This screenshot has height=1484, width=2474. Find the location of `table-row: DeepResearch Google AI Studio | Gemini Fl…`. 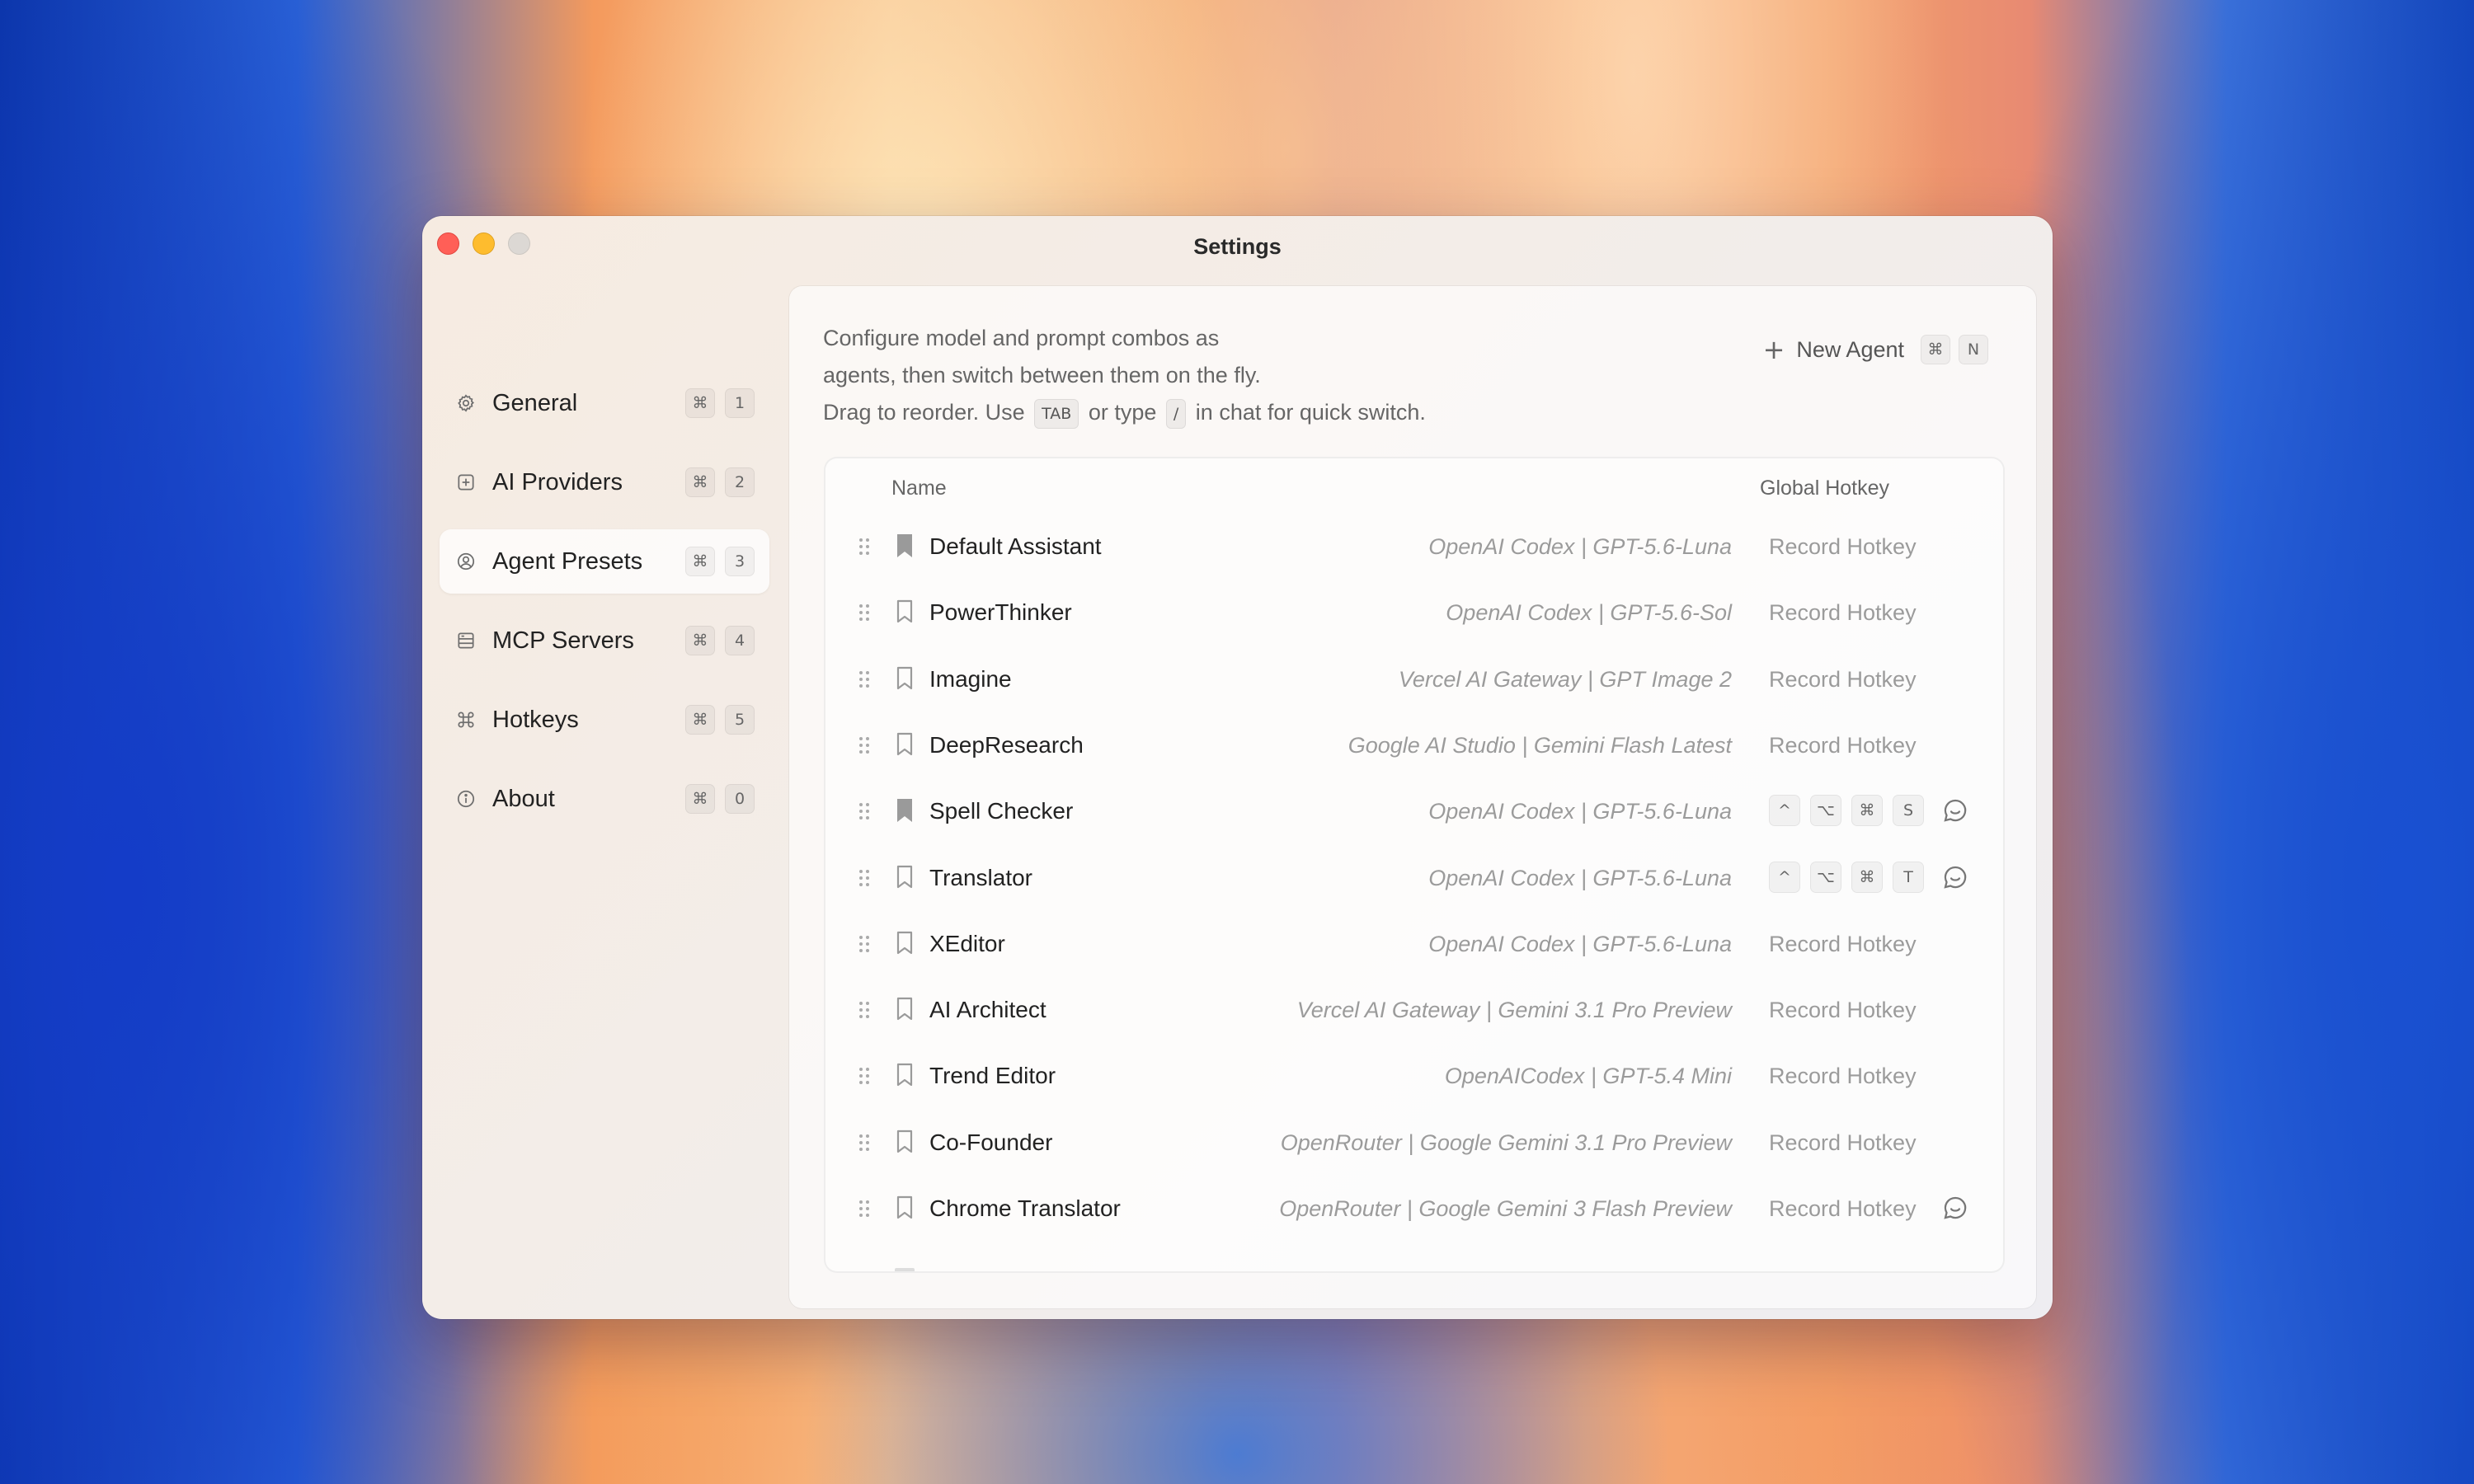

table-row: DeepResearch Google AI Studio | Gemini Fl… is located at coordinates (1414, 744).